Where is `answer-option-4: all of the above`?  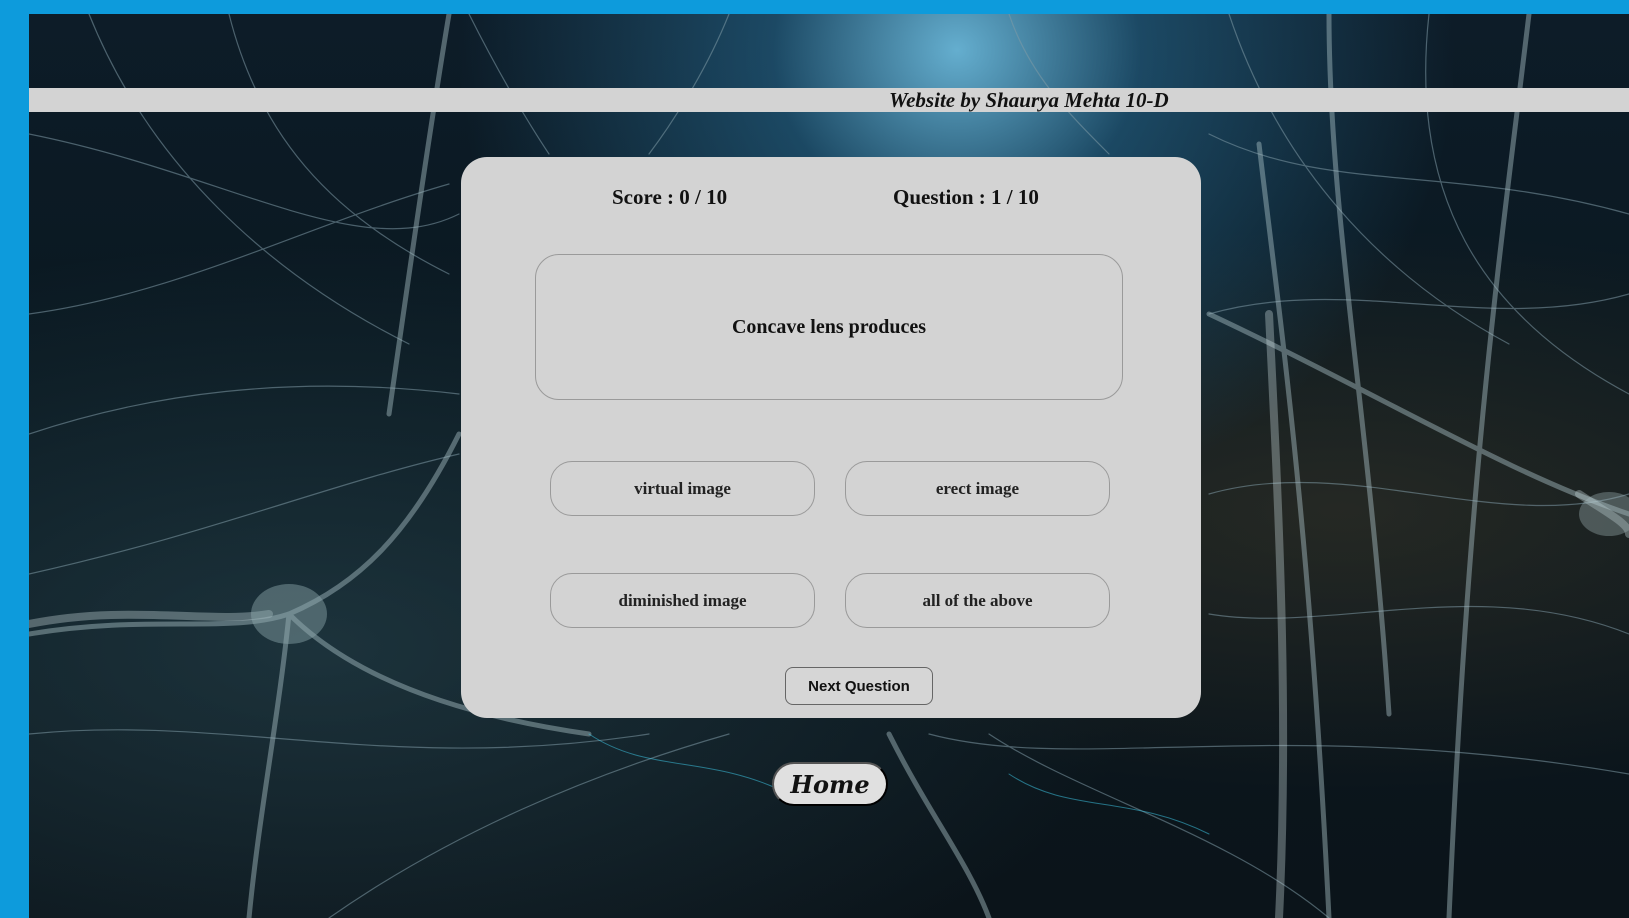 answer-option-4: all of the above is located at coordinates (977, 600).